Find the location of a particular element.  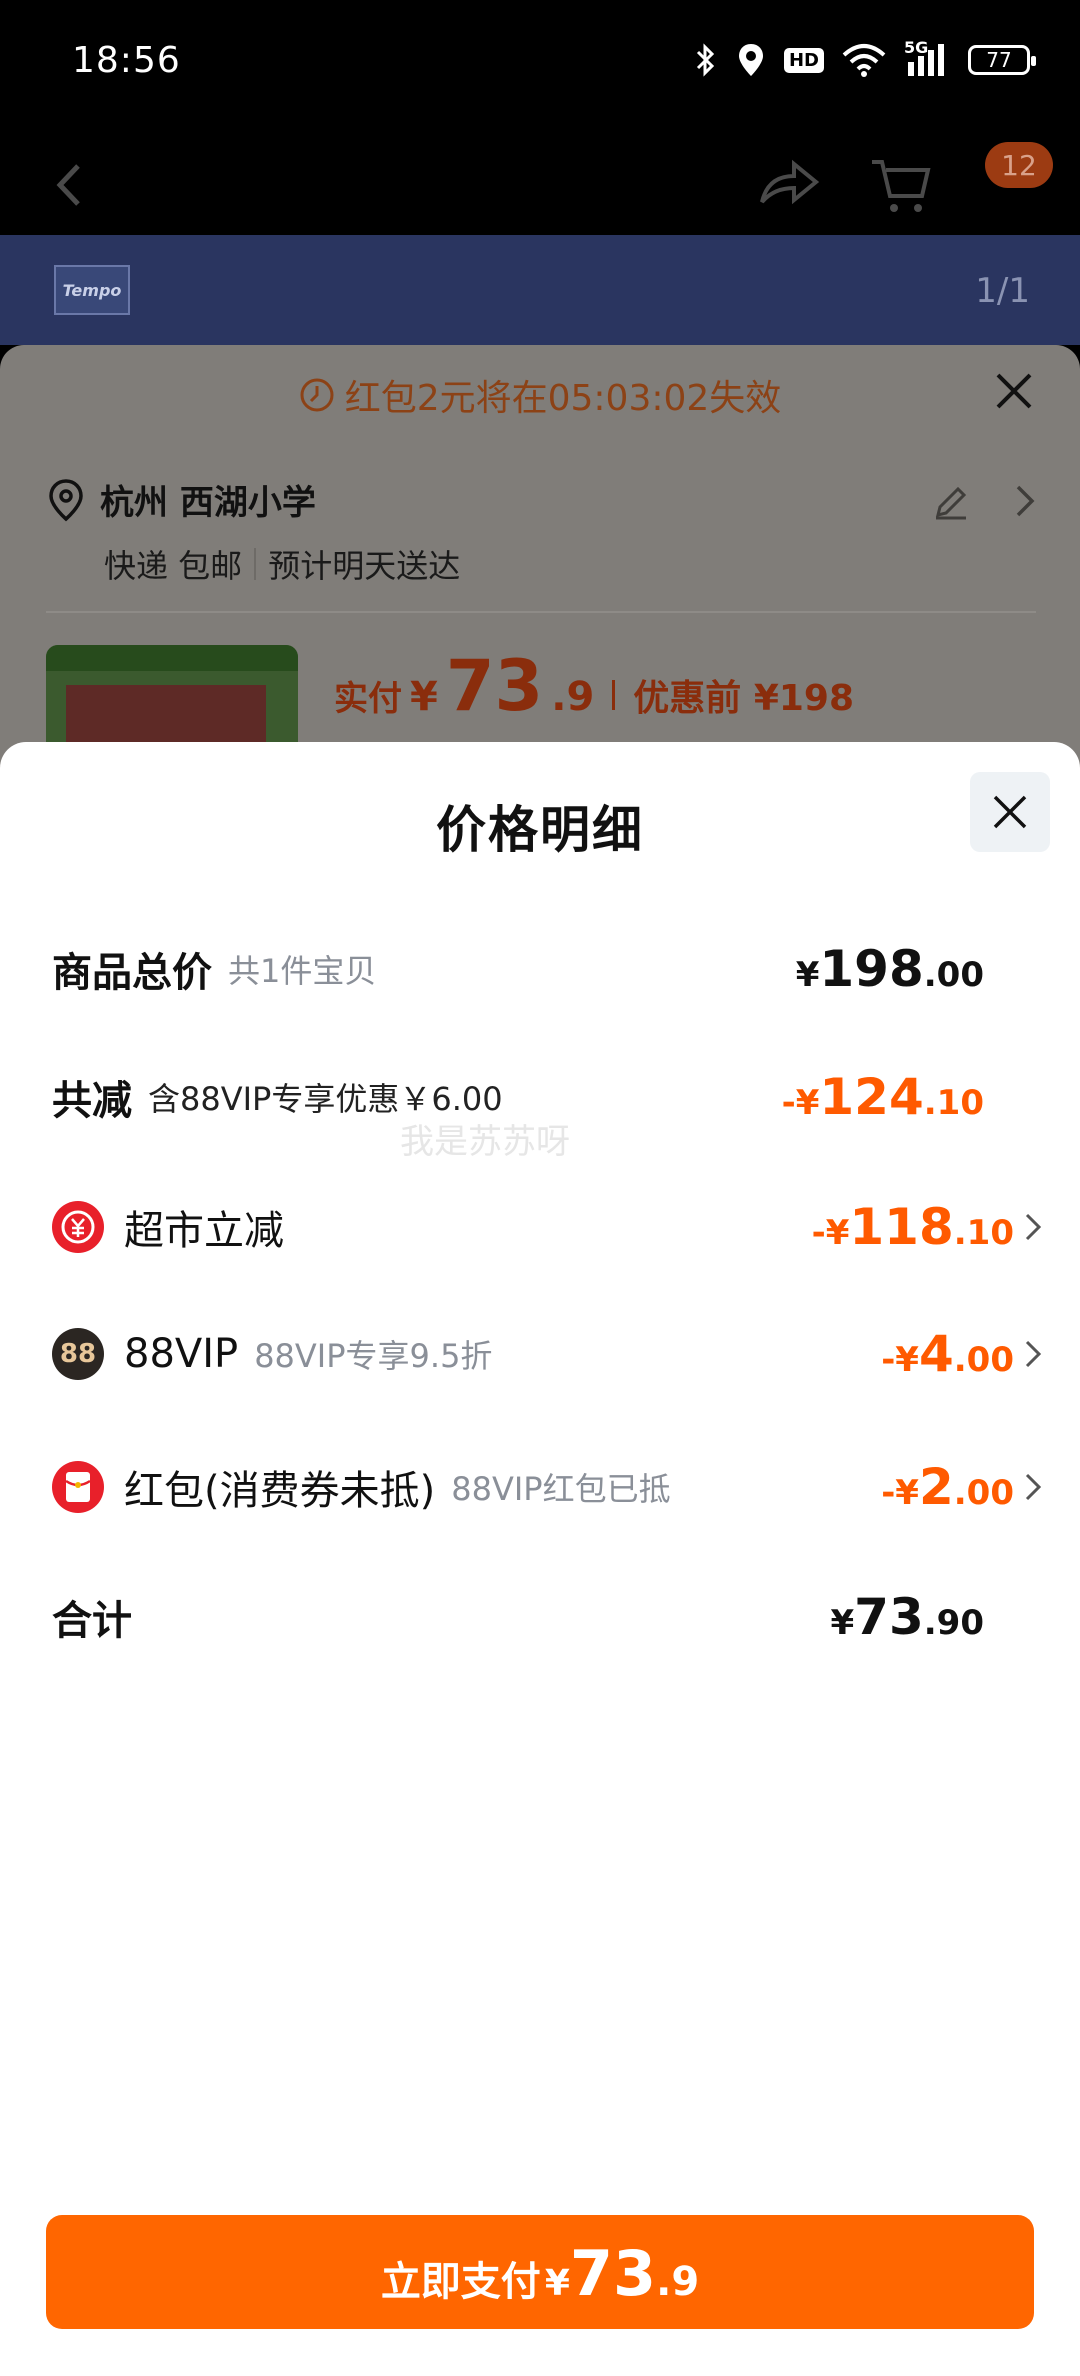

delivery-mode: 快递 包邮 is located at coordinates (173, 566).